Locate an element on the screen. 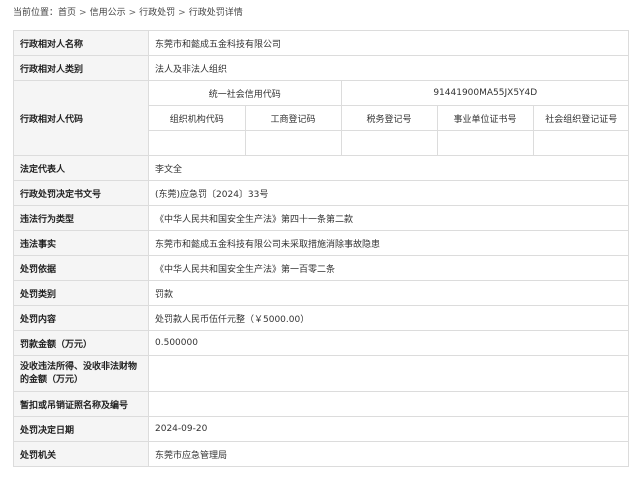  breadcrumb-penalty-link: 行政处罚 is located at coordinates (157, 13).